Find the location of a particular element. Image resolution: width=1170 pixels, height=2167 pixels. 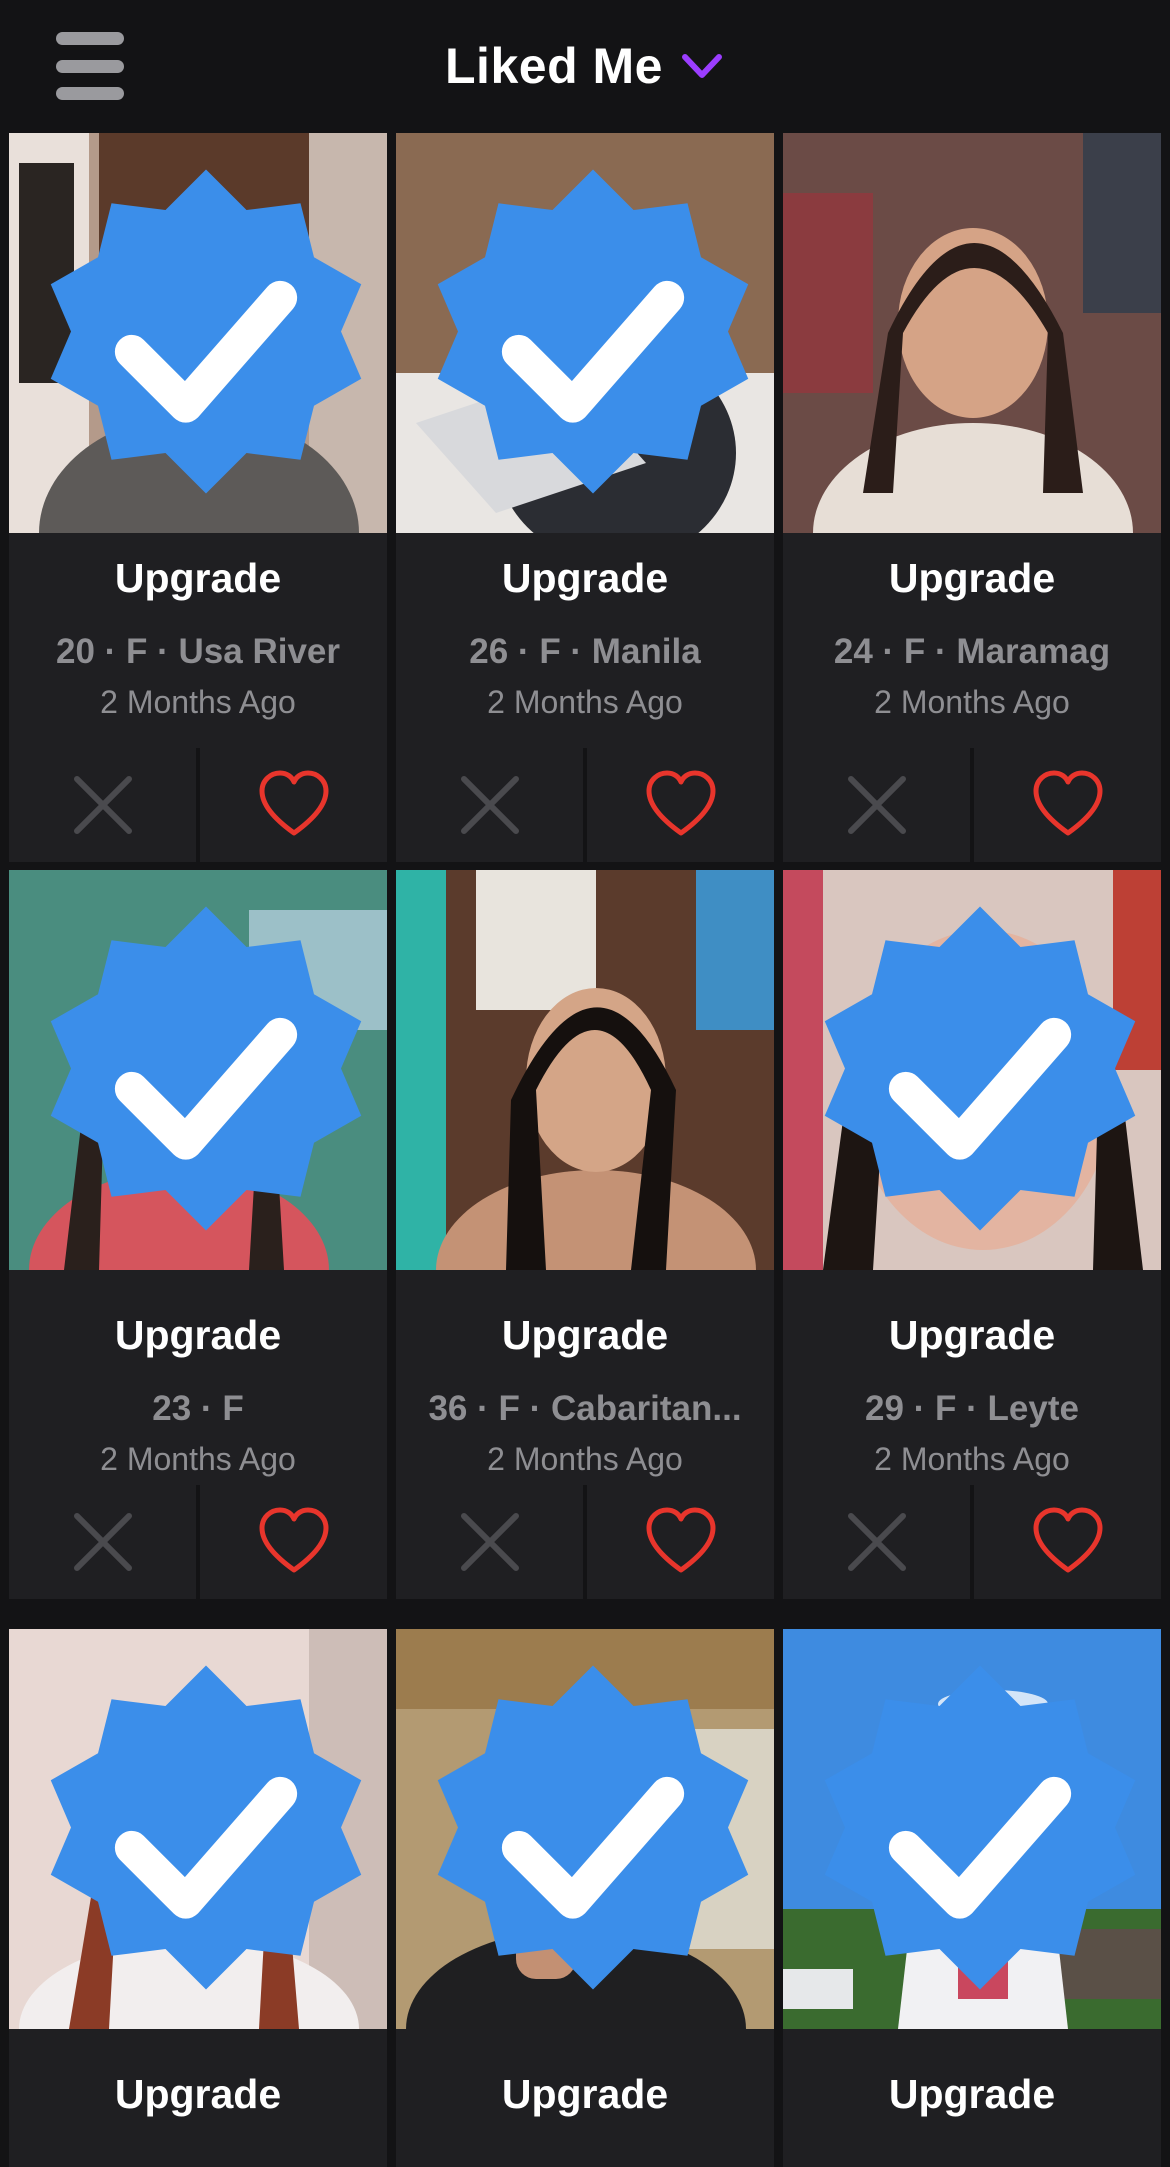

top-bar: Liked Me is located at coordinates (585, 66).